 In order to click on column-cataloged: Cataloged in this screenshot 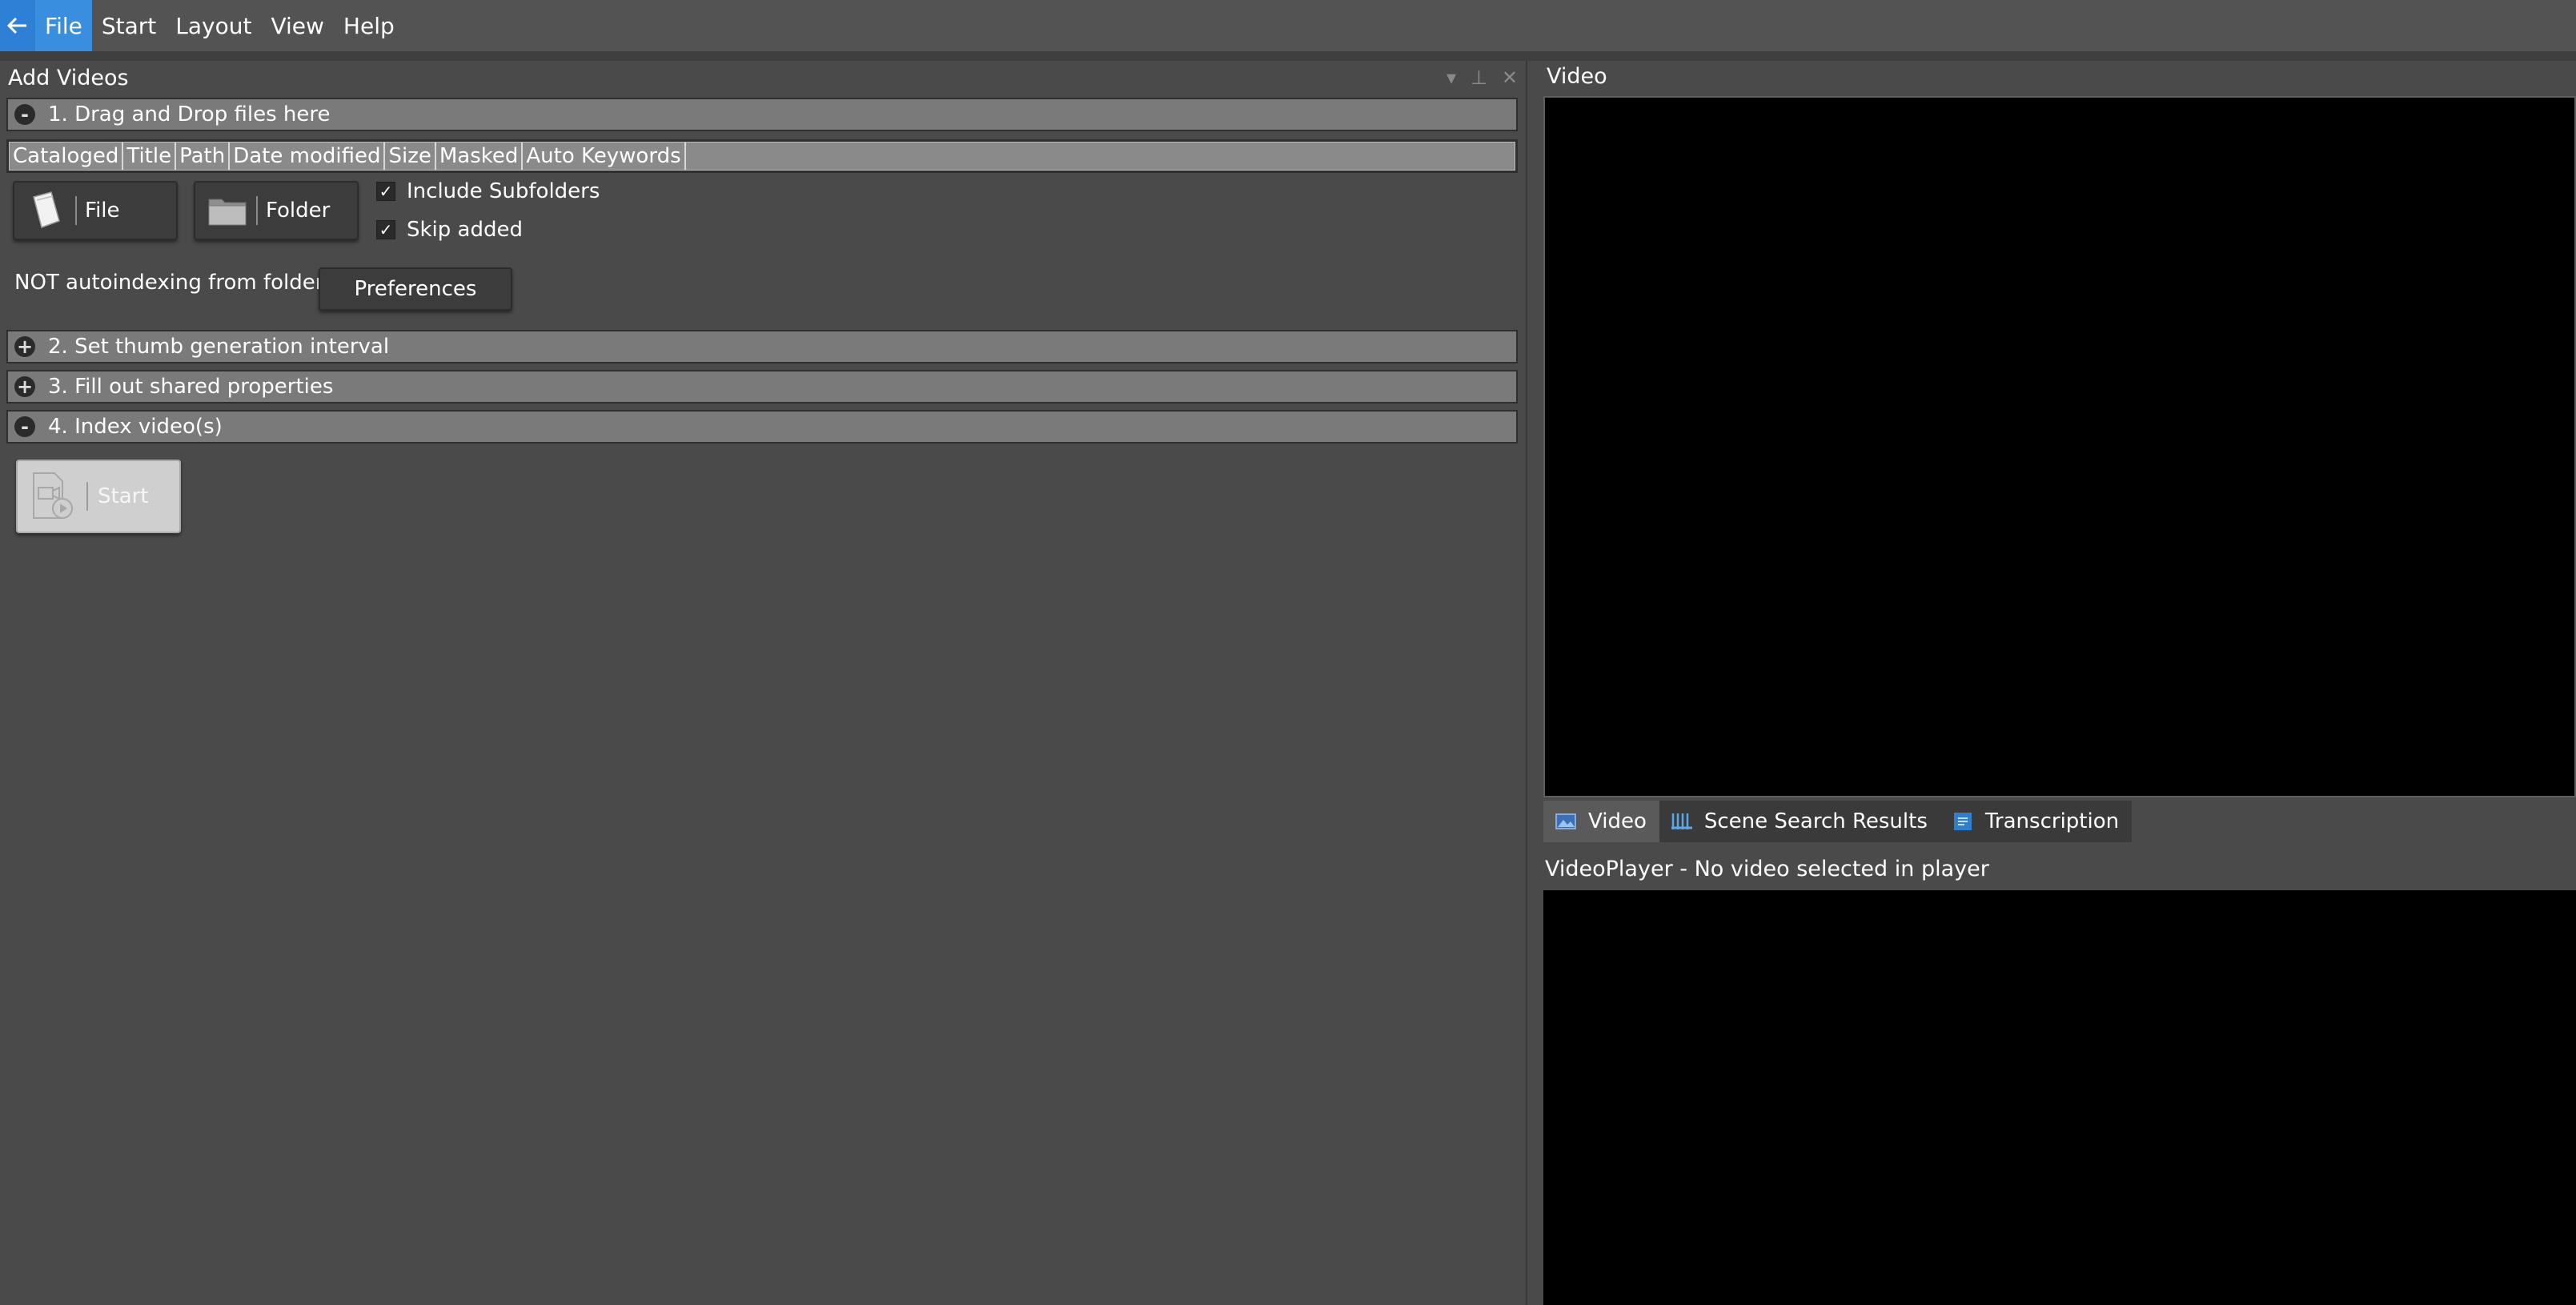, I will do `click(67, 157)`.